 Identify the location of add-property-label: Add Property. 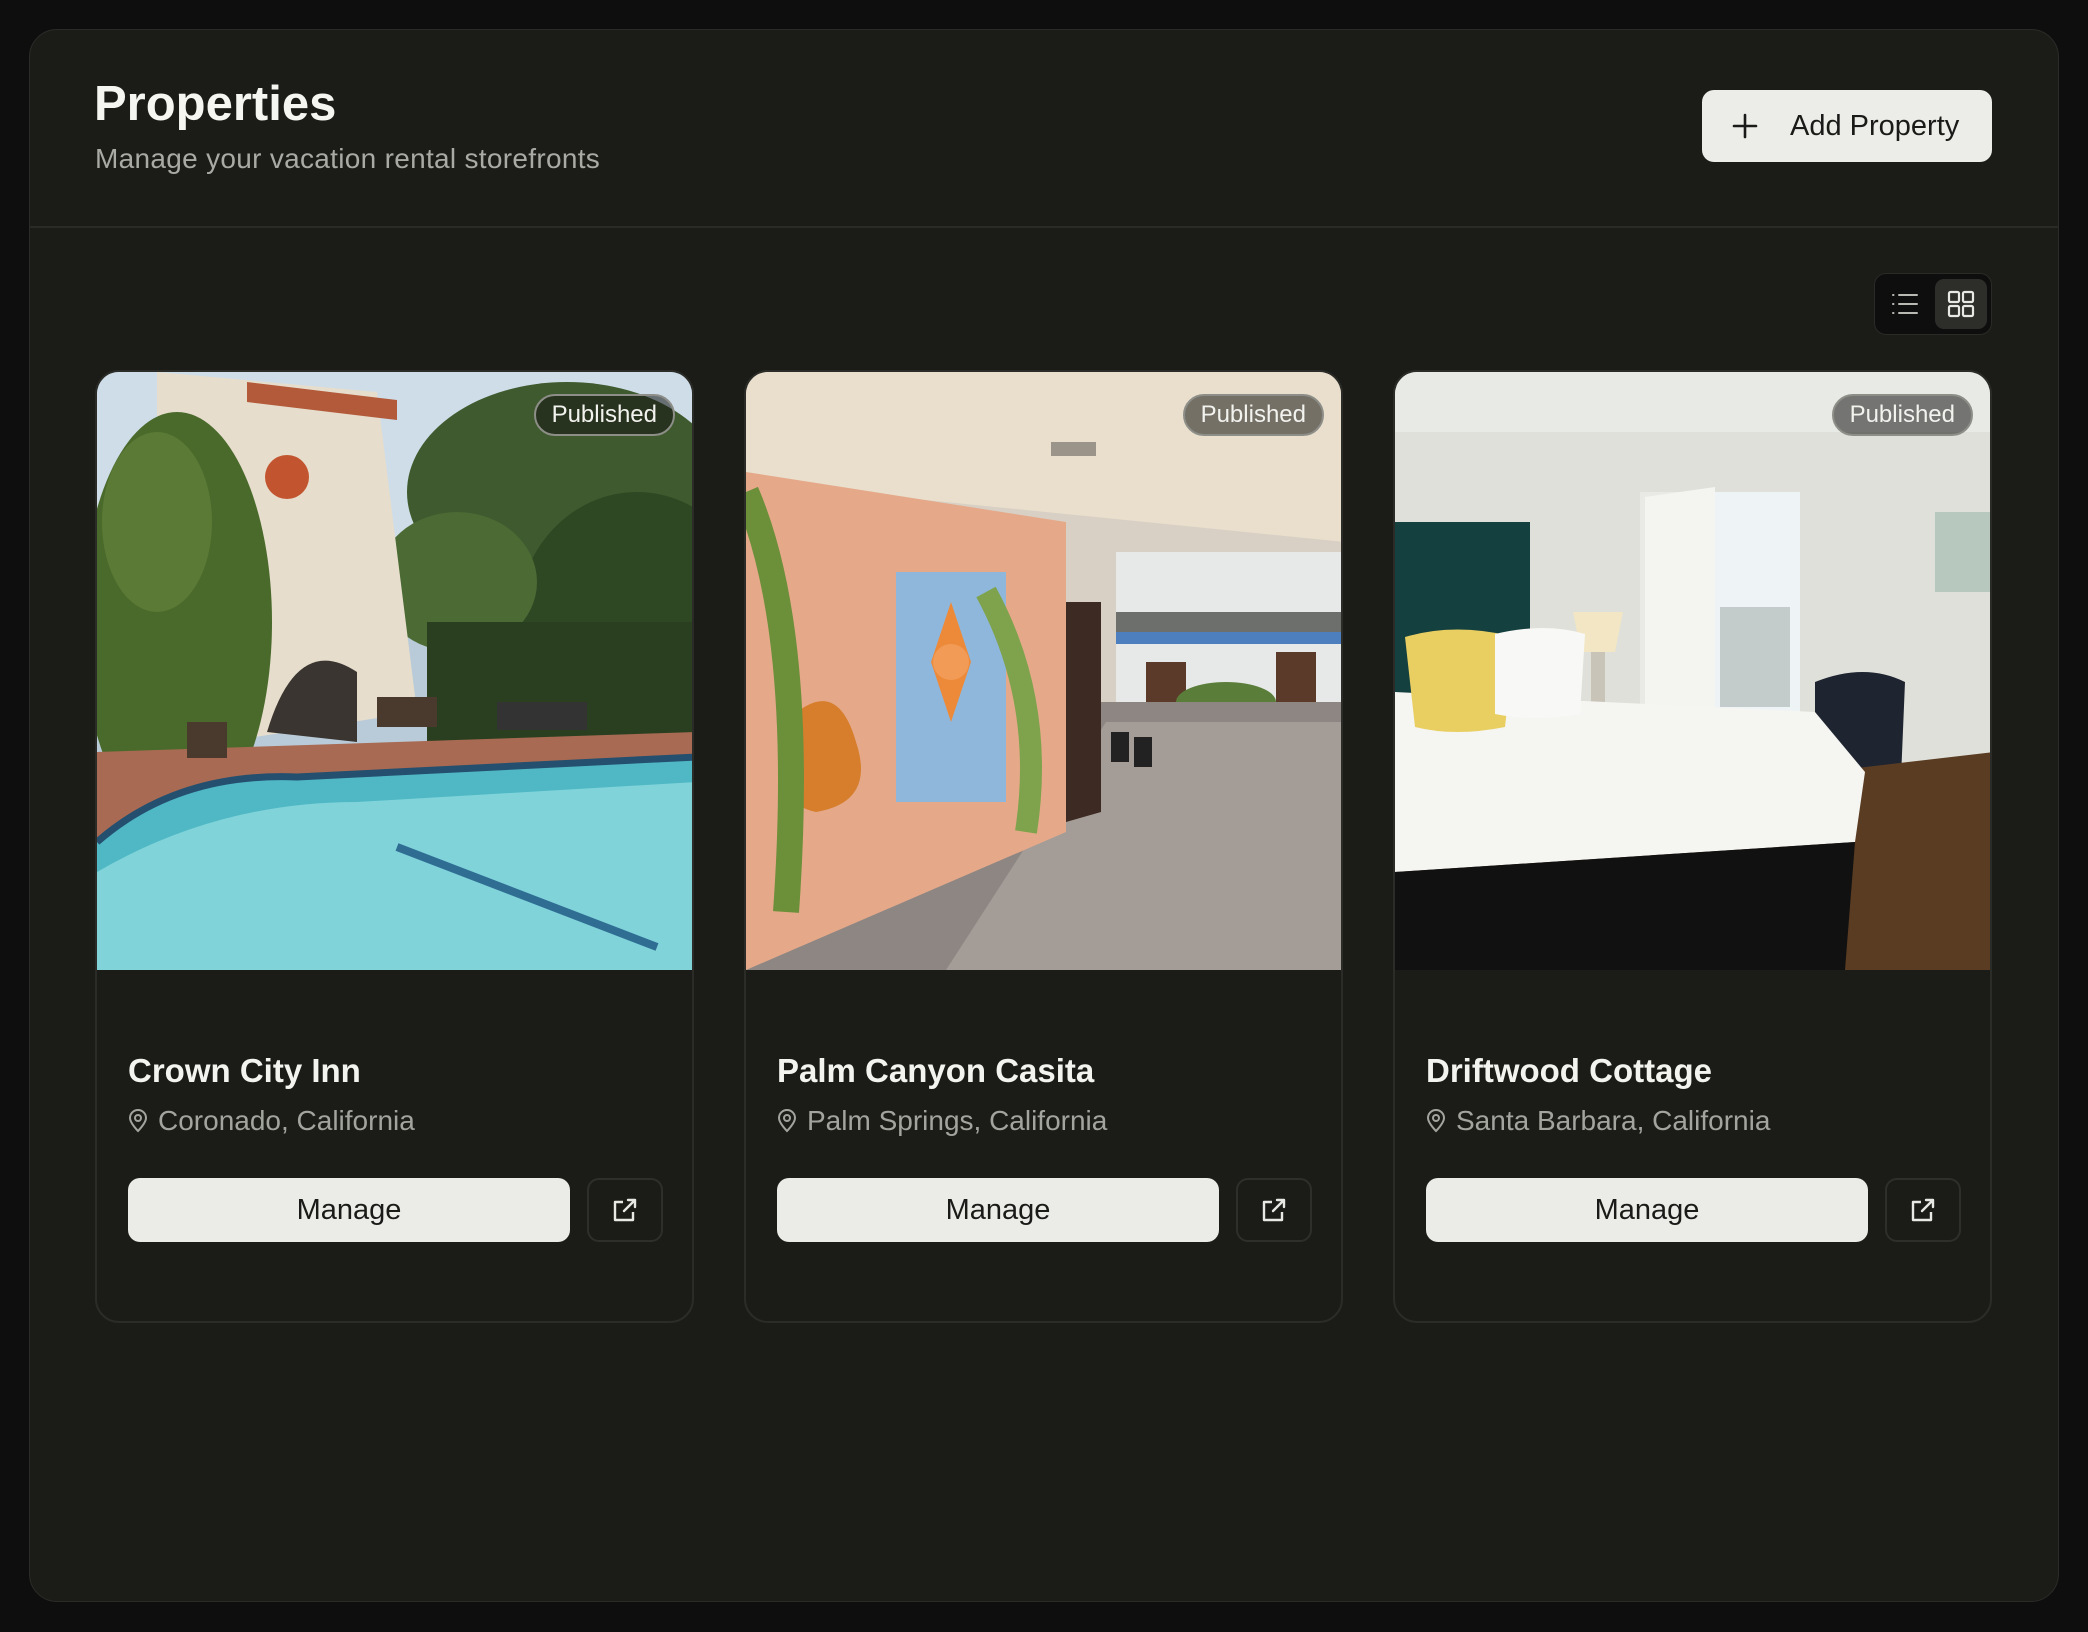
(1875, 125).